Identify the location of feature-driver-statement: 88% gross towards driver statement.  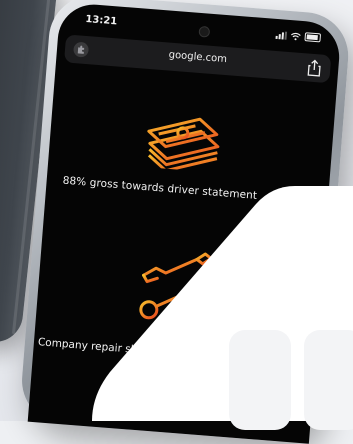
(160, 188).